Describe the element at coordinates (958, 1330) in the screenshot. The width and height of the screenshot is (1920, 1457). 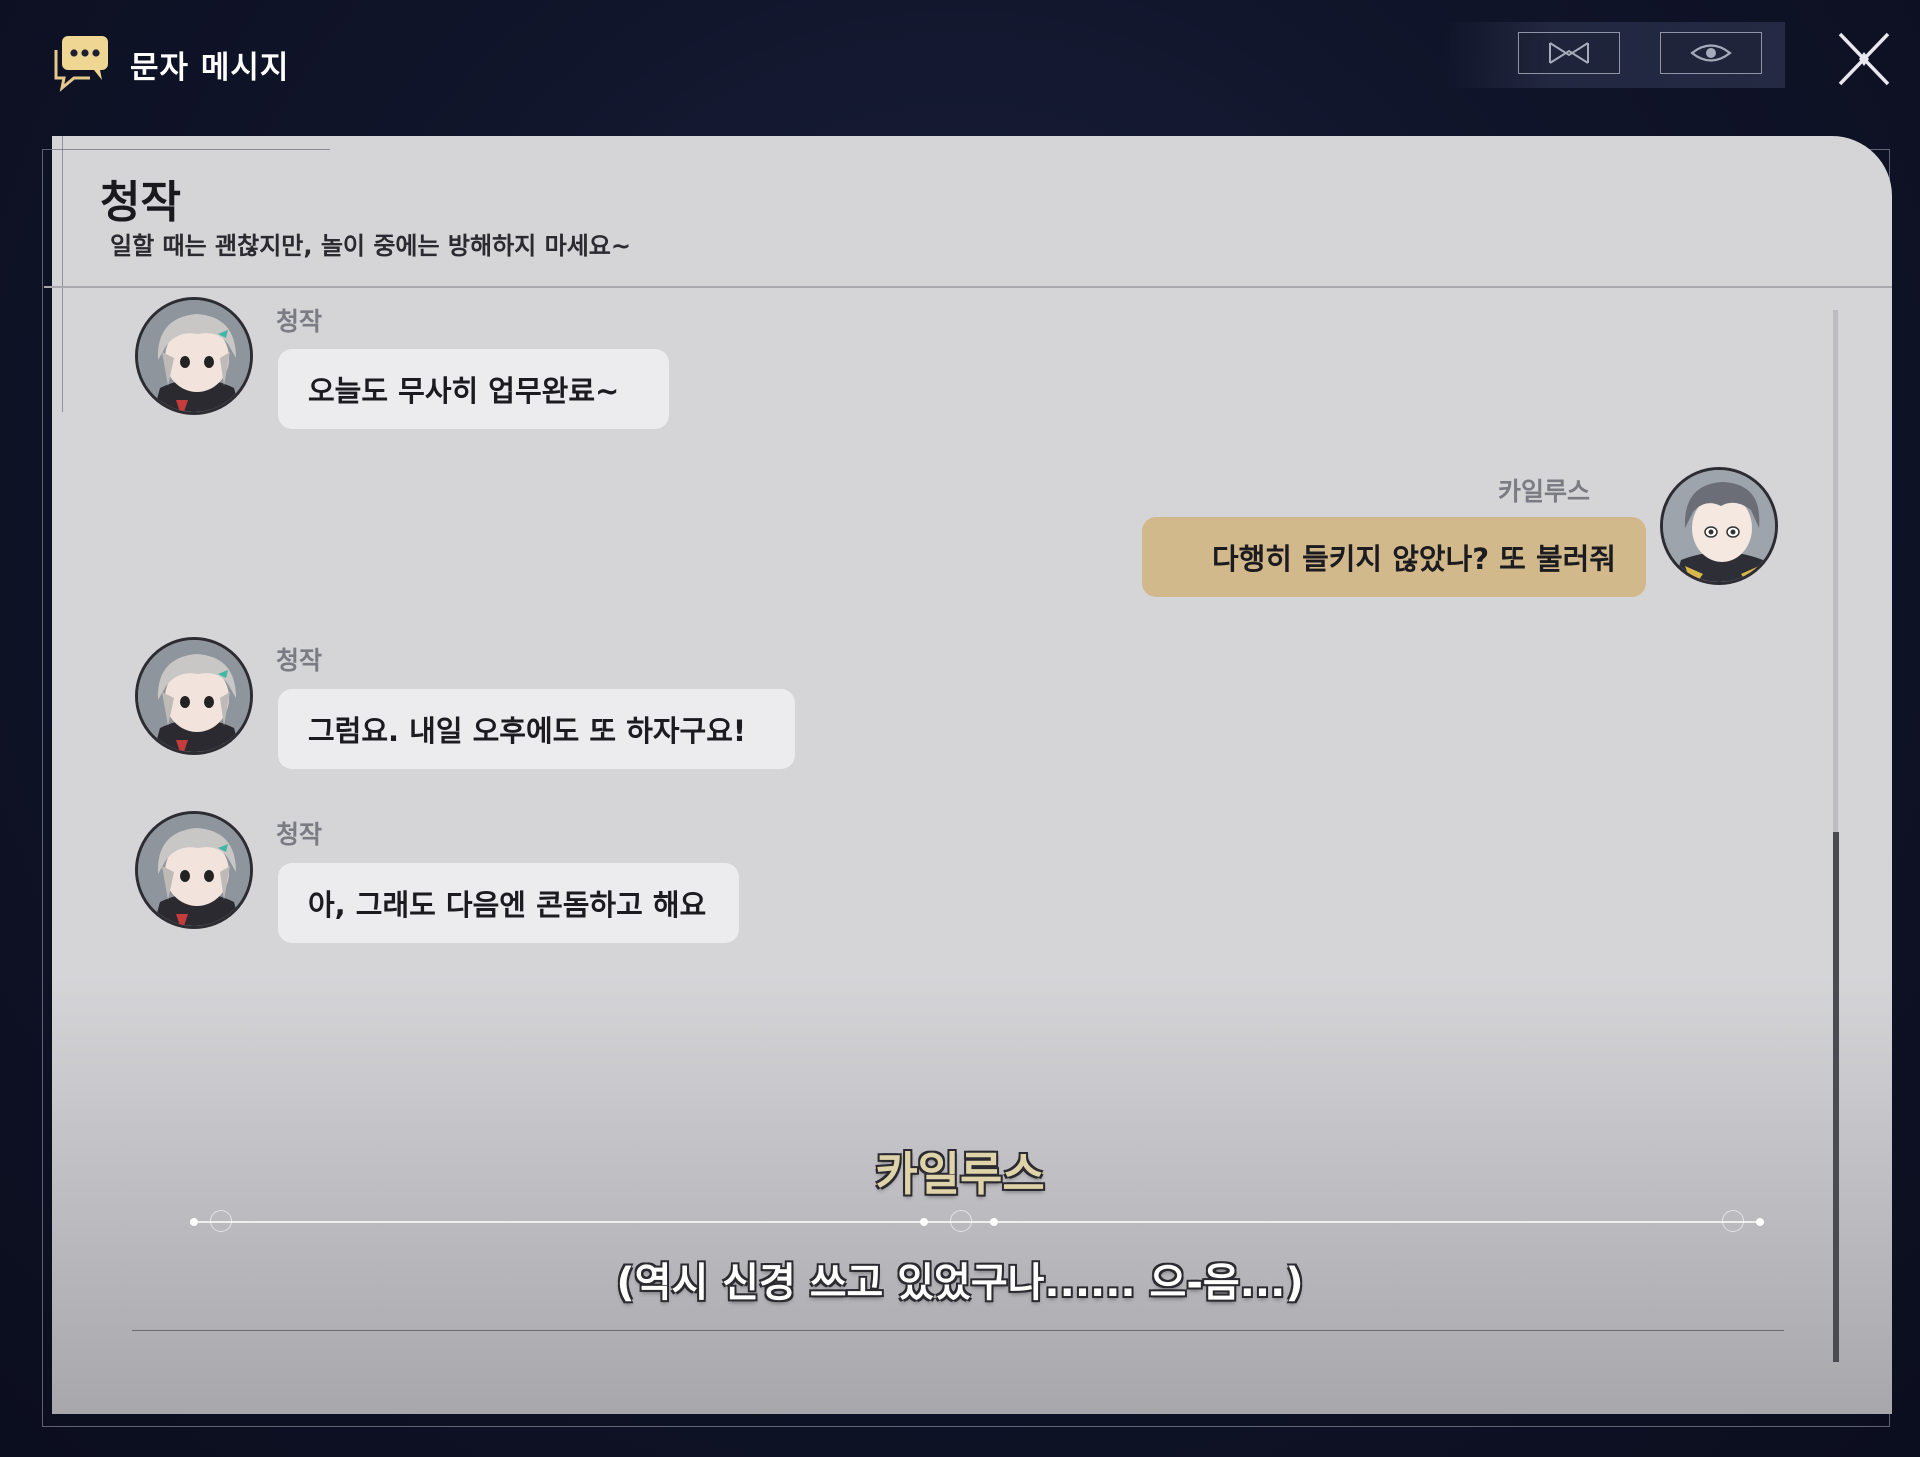
I see `dialogue-bottom-rule` at that location.